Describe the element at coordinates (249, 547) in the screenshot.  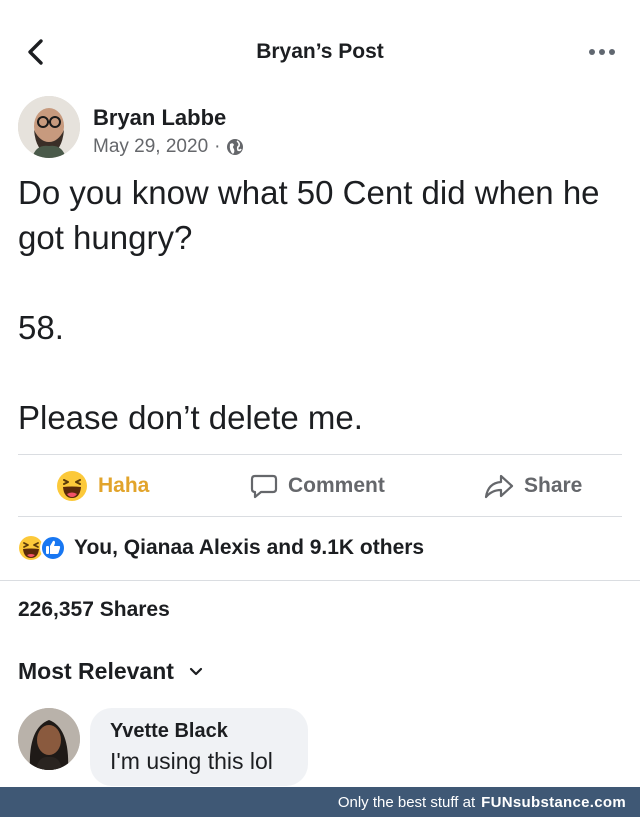
I see `reactions-summary-text: You, Qianaa Alexis and 9.1K others` at that location.